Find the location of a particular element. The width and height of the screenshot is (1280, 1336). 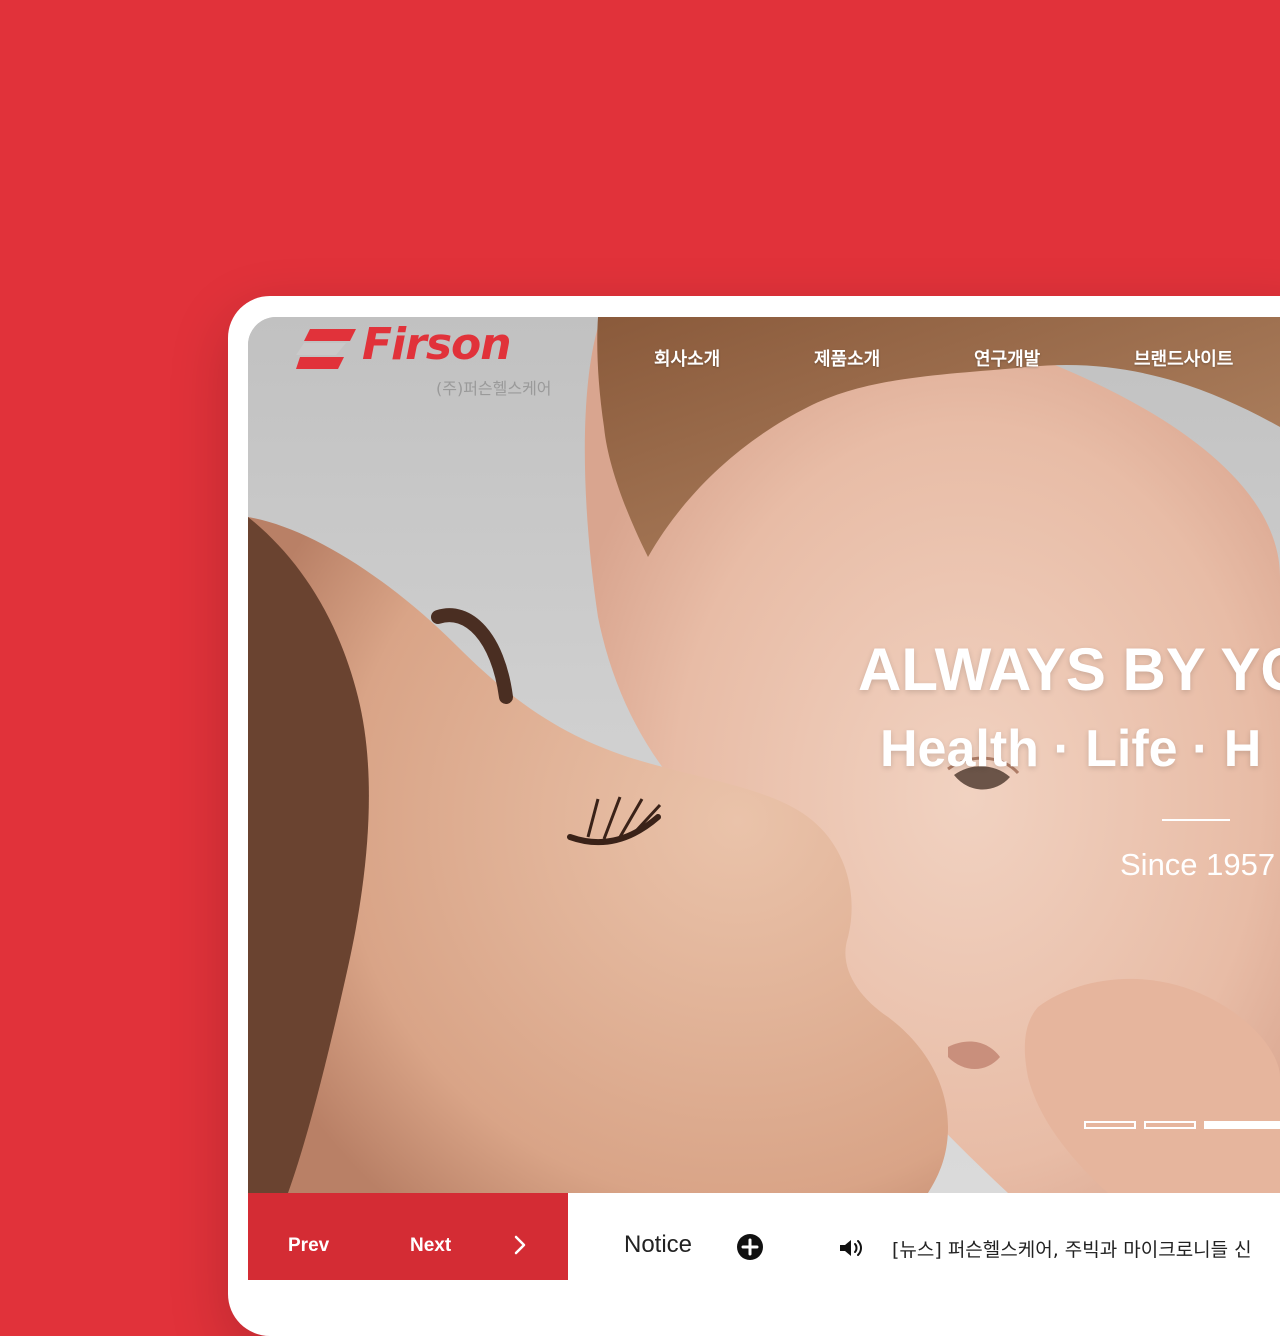

notice-label: Notice is located at coordinates (658, 1244).